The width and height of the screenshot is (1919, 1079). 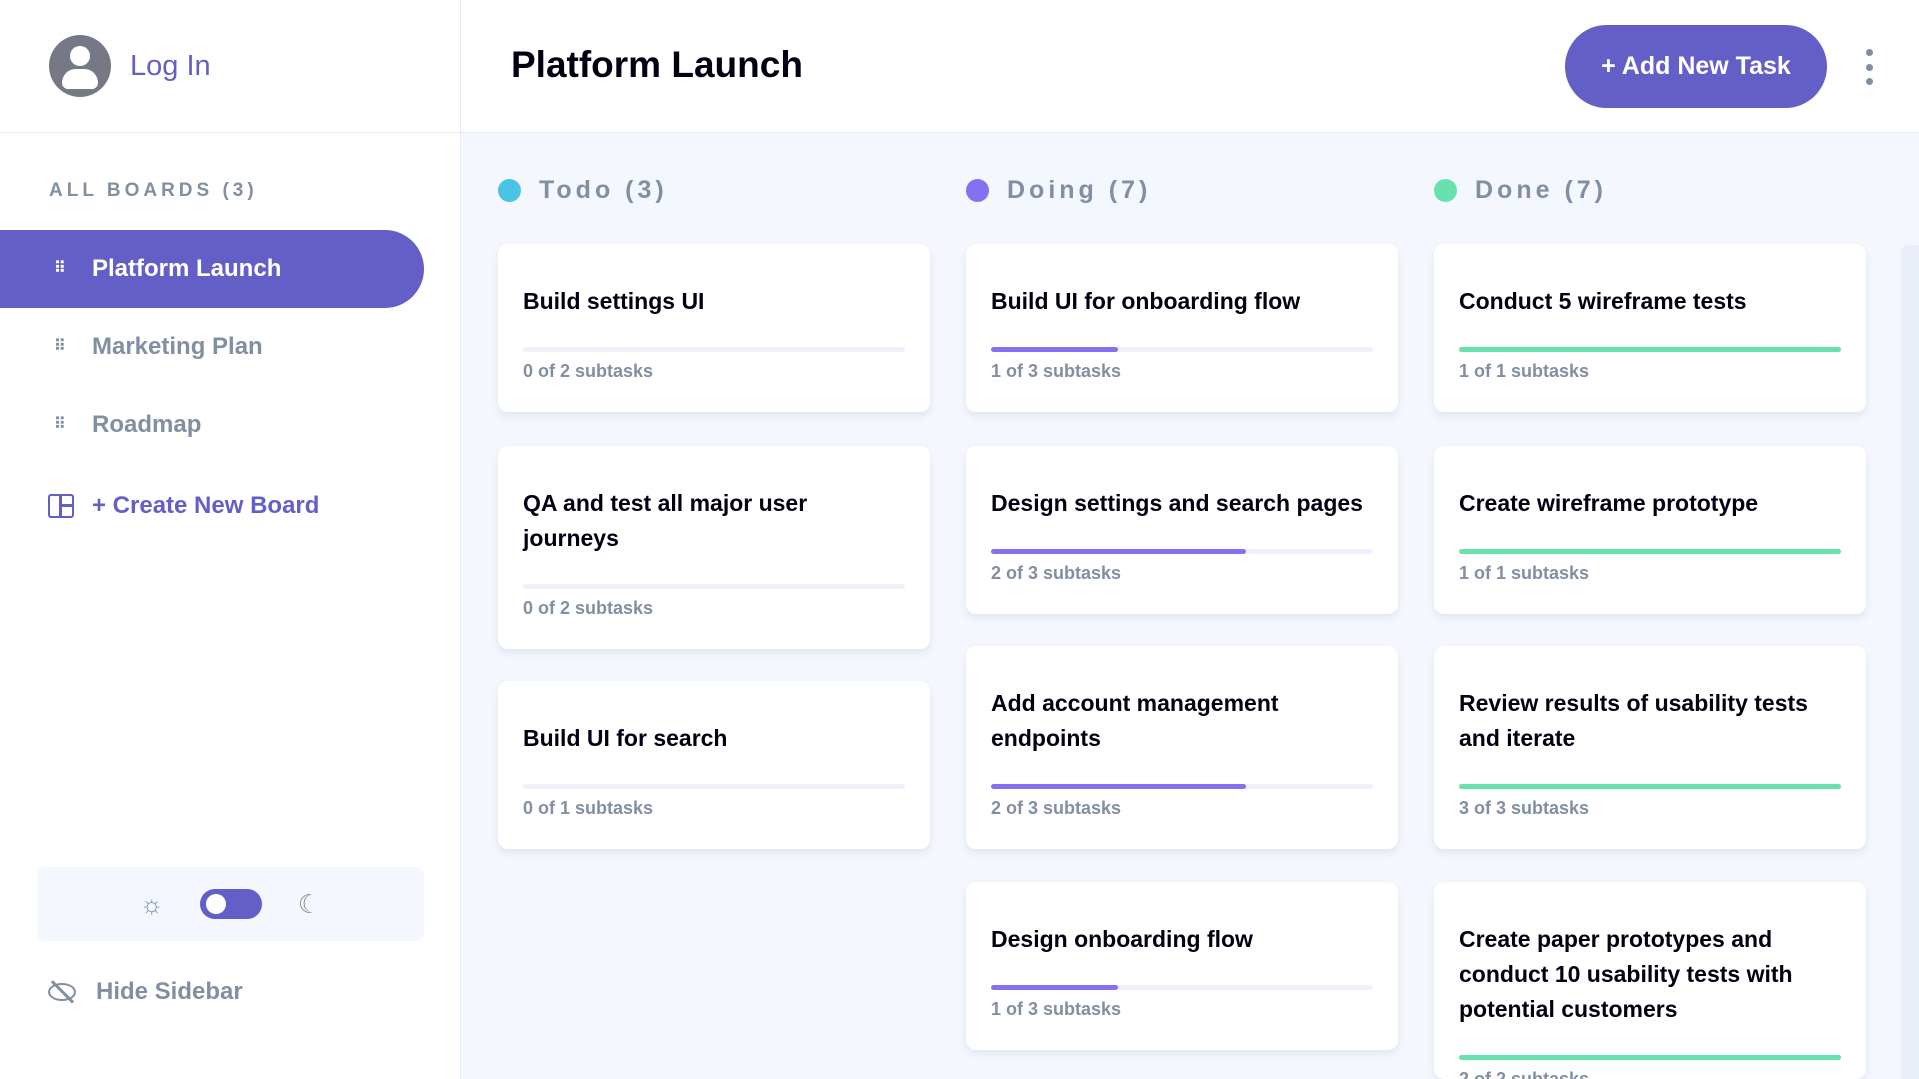 I want to click on task-title: Create wireframe prototype, so click(x=1609, y=503).